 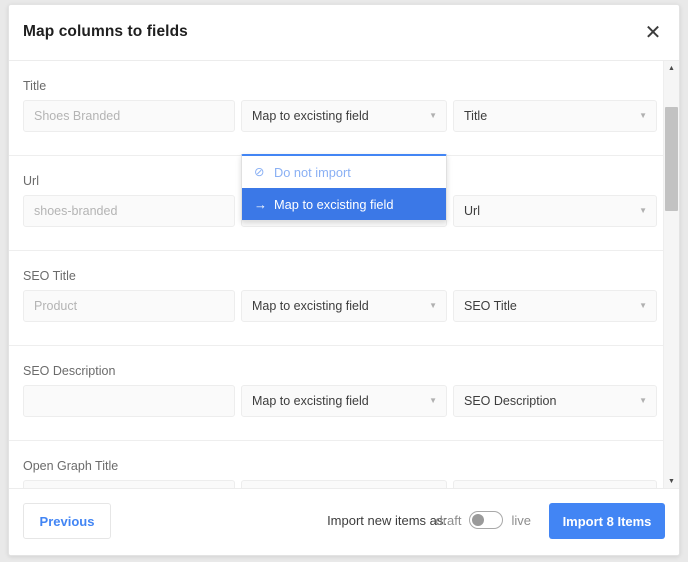 I want to click on target-field-select: SEO Description ▼, so click(x=555, y=401).